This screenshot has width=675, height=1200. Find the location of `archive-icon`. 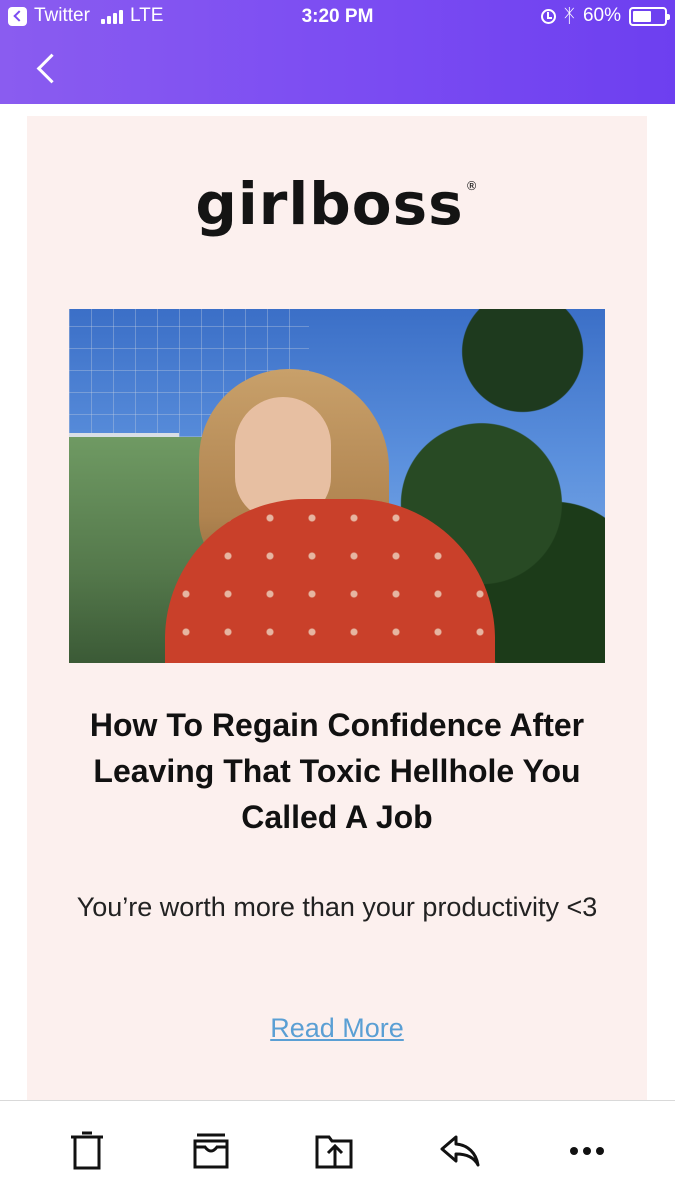

archive-icon is located at coordinates (211, 1151).